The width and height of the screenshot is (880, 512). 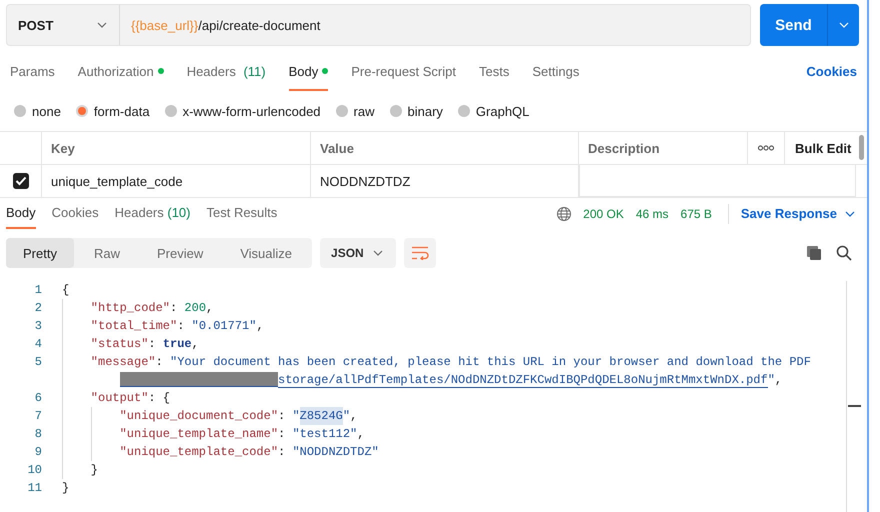 What do you see at coordinates (603, 214) in the screenshot?
I see `status-text: 200 OK` at bounding box center [603, 214].